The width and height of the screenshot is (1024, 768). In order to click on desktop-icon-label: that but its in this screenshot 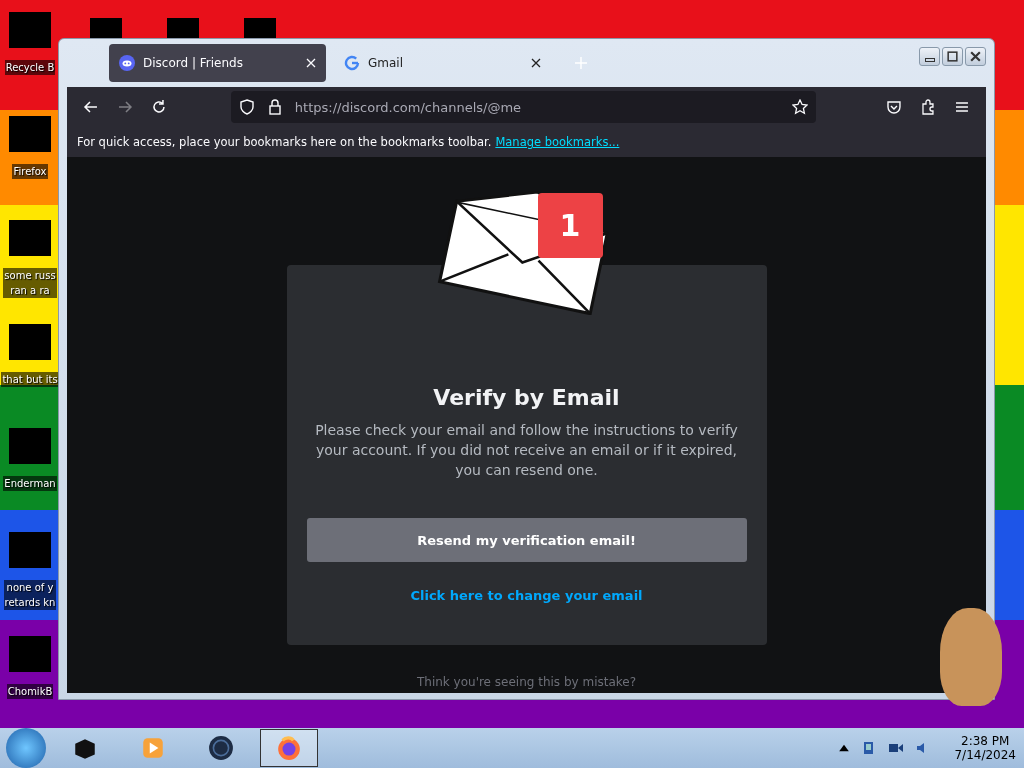, I will do `click(30, 379)`.